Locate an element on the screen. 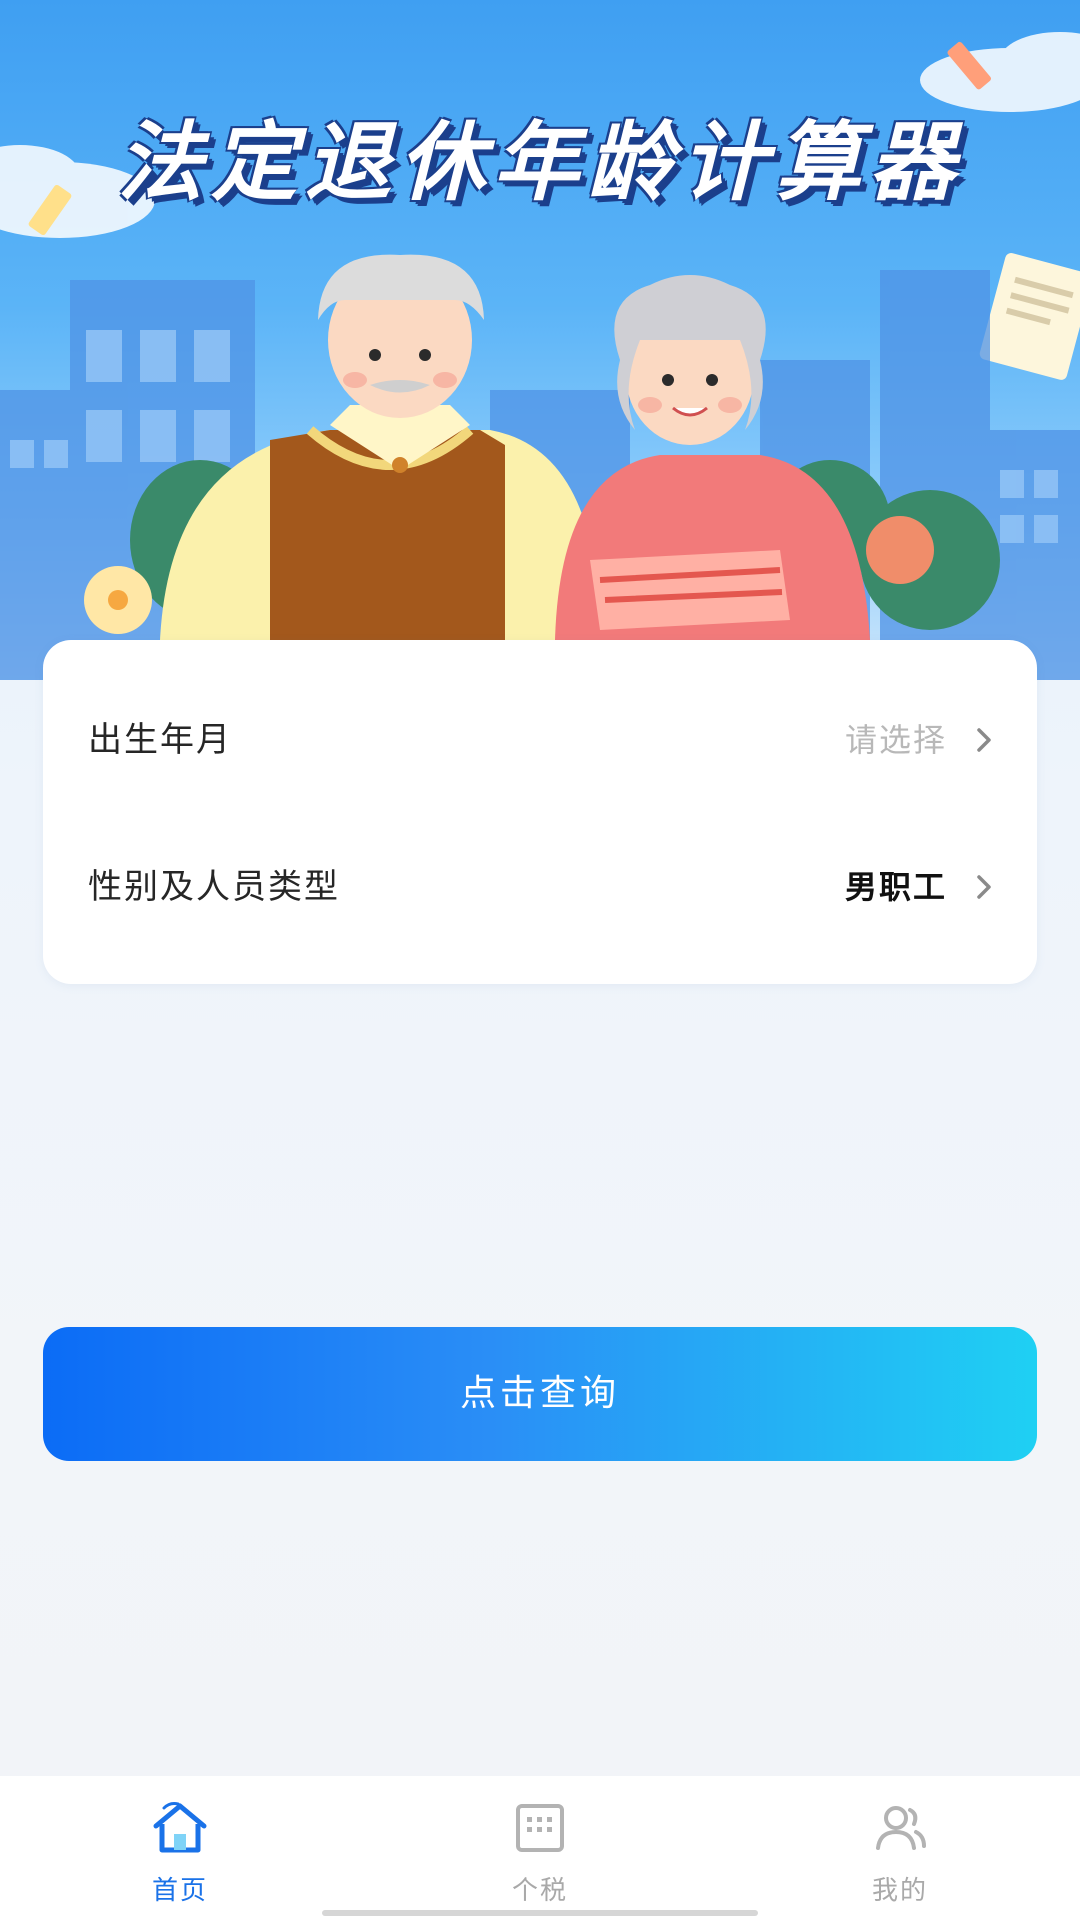 Image resolution: width=1080 pixels, height=1920 pixels. tab-profile: 我的 is located at coordinates (900, 1848).